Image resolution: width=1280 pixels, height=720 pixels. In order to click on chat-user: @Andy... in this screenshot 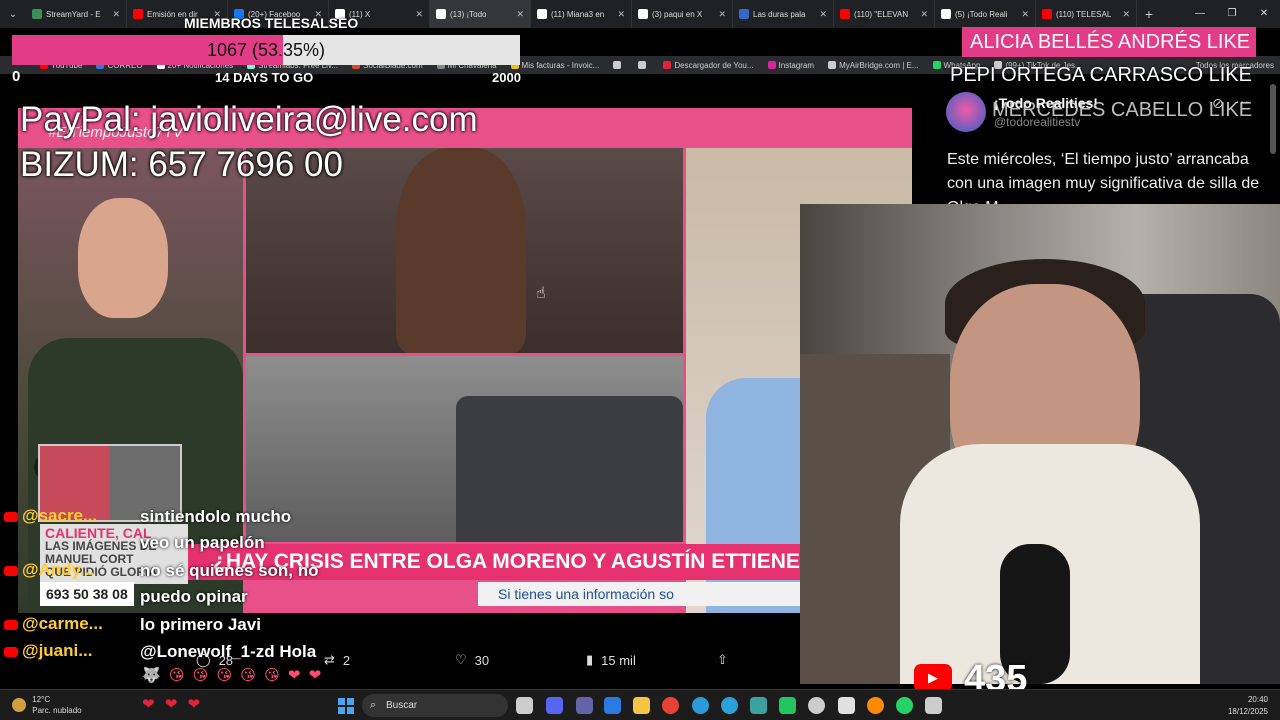, I will do `click(49, 570)`.